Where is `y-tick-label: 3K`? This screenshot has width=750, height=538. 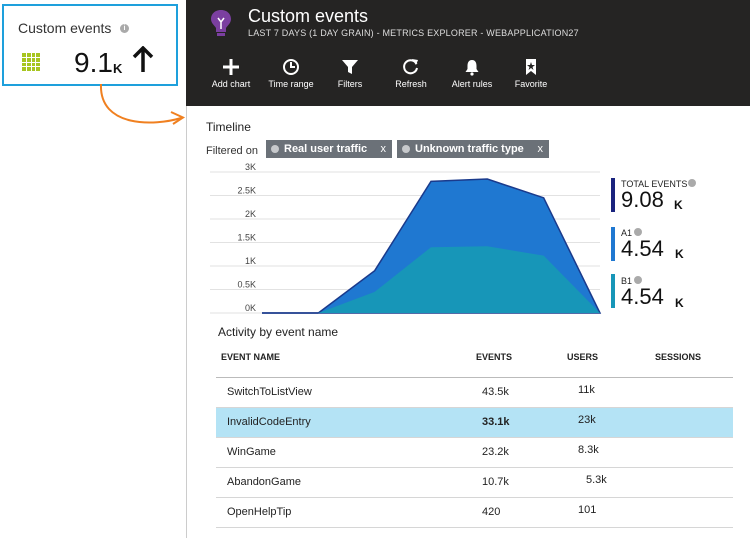 y-tick-label: 3K is located at coordinates (250, 167).